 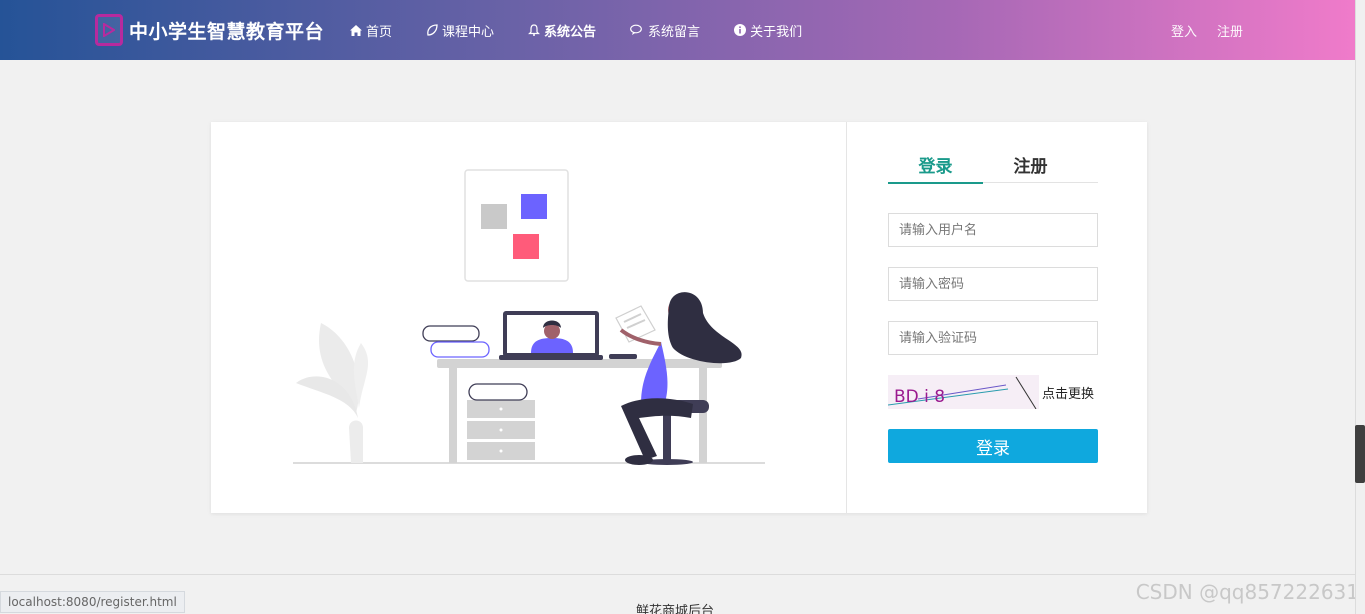 What do you see at coordinates (1230, 30) in the screenshot?
I see `nav-register-link: 注册` at bounding box center [1230, 30].